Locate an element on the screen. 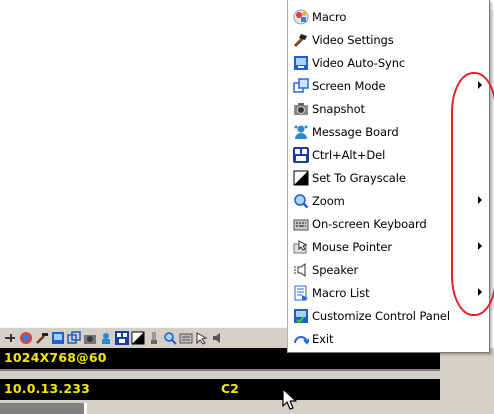 The image size is (494, 414). bar-divider is located at coordinates (220, 374).